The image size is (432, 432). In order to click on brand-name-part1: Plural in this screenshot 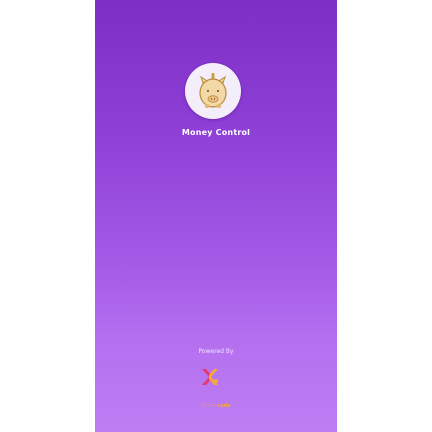, I will do `click(208, 406)`.